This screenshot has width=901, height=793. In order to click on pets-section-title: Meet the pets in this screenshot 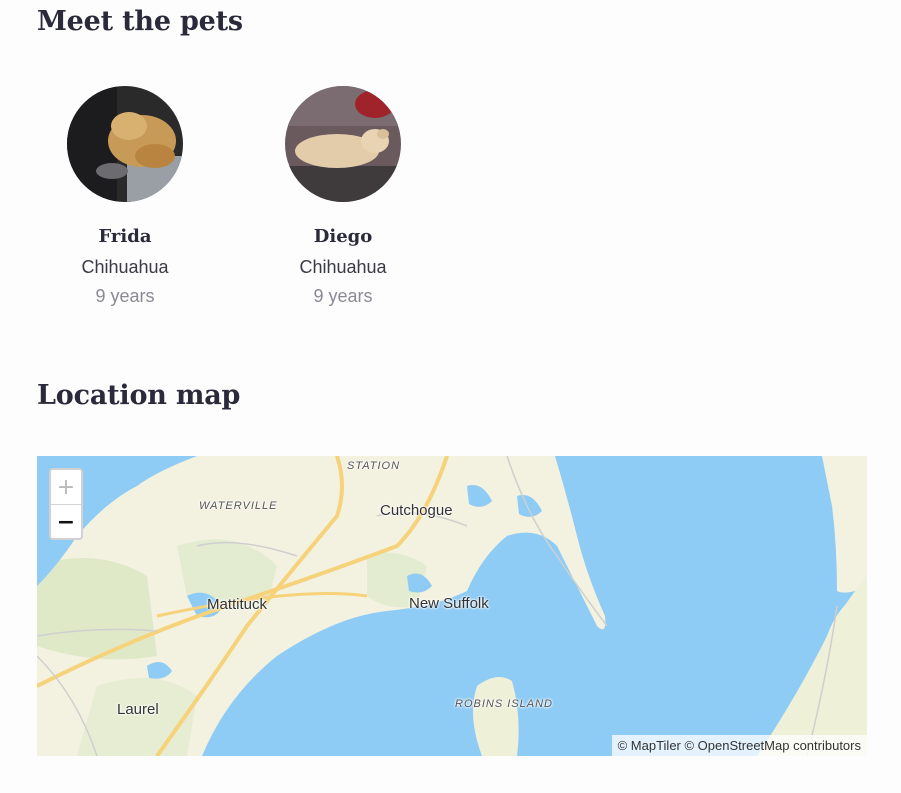, I will do `click(140, 21)`.